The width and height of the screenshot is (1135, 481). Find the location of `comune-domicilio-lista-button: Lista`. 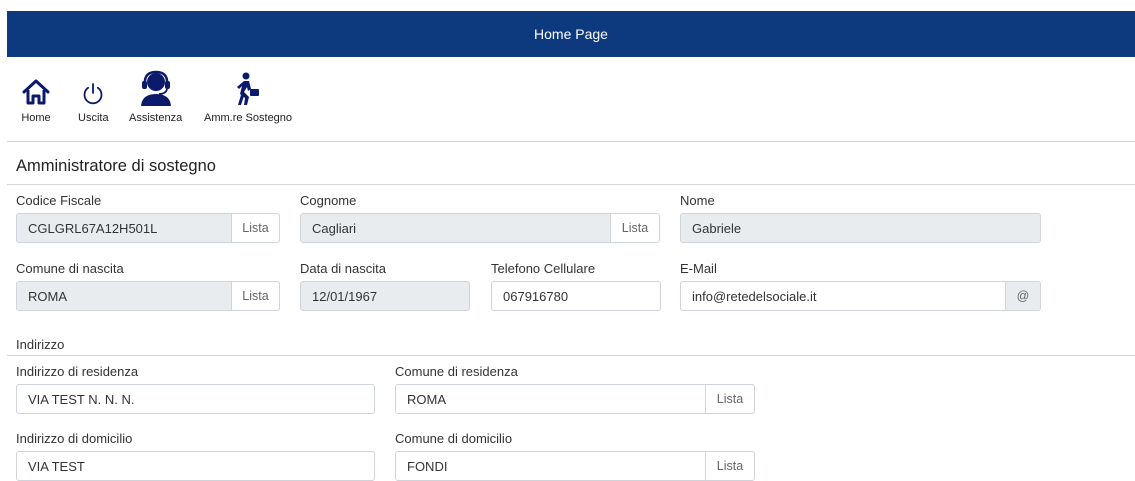

comune-domicilio-lista-button: Lista is located at coordinates (730, 466).